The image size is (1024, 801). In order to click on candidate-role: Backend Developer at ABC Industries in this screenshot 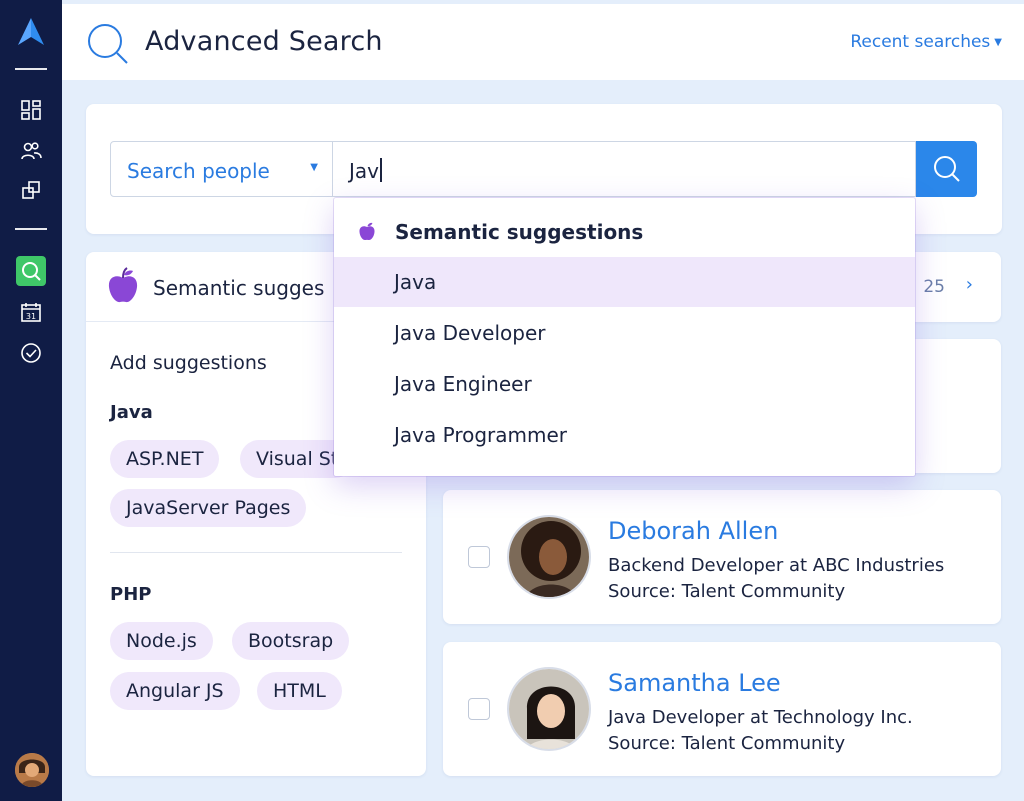, I will do `click(776, 565)`.